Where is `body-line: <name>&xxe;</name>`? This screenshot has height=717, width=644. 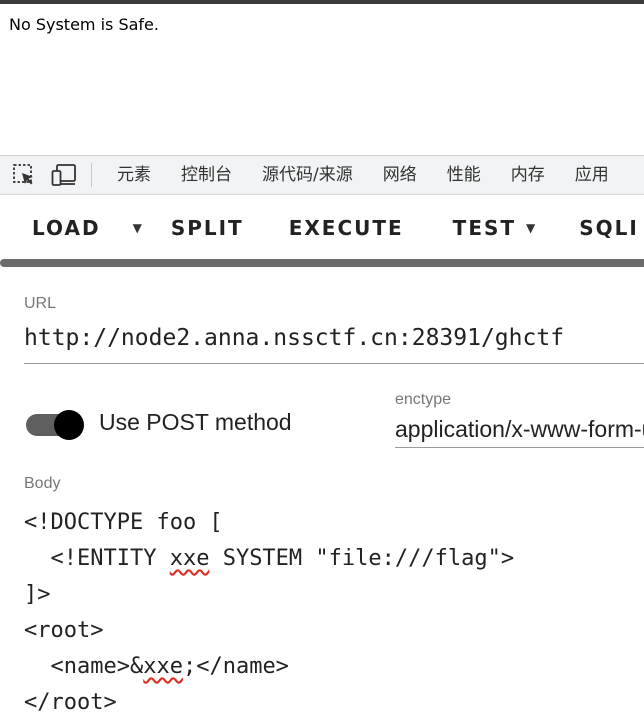
body-line: <name>&xxe;</name> is located at coordinates (156, 666).